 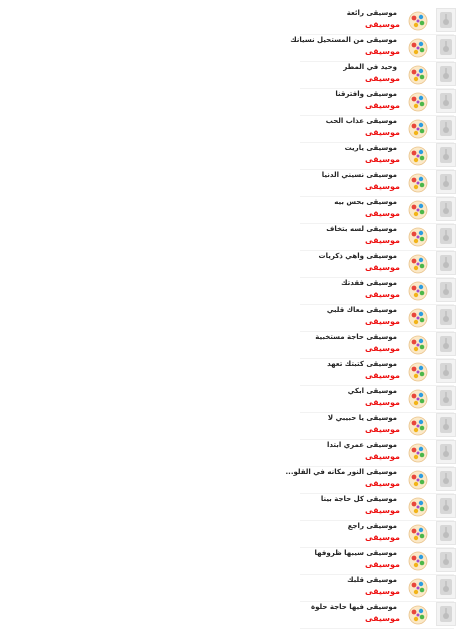 I want to click on track-title: موسيقى رائعة, so click(x=372, y=13).